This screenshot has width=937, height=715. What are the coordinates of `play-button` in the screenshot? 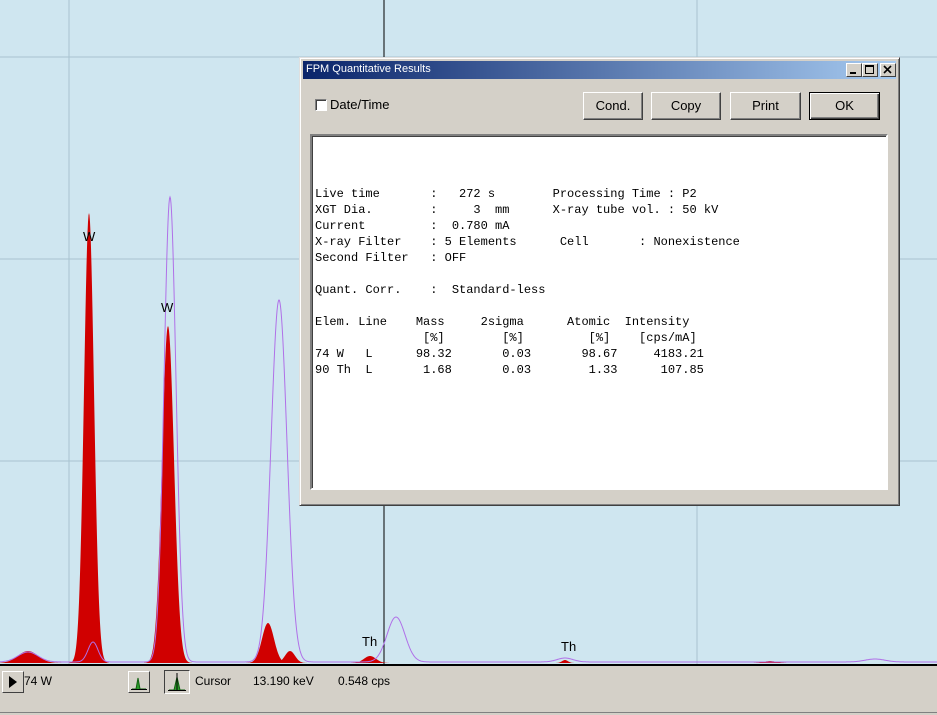 It's located at (13, 682).